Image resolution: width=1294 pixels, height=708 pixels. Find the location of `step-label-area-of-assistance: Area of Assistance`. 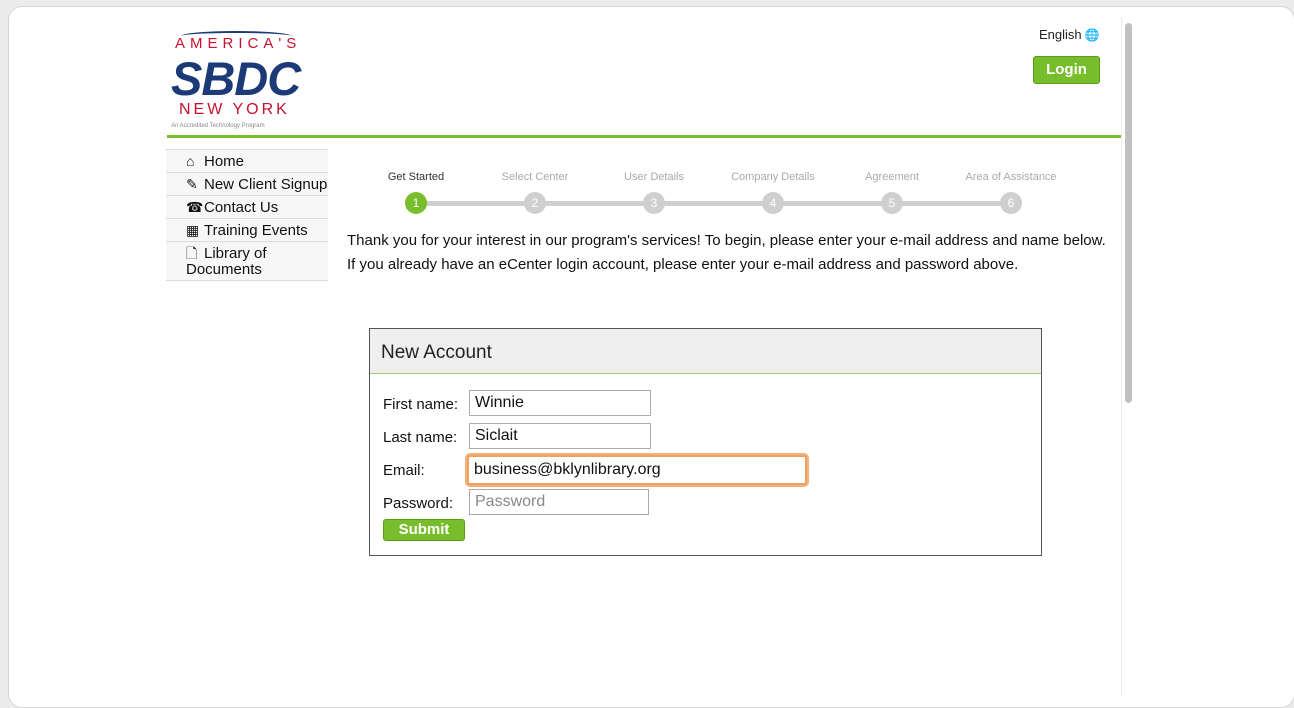

step-label-area-of-assistance: Area of Assistance is located at coordinates (1011, 177).